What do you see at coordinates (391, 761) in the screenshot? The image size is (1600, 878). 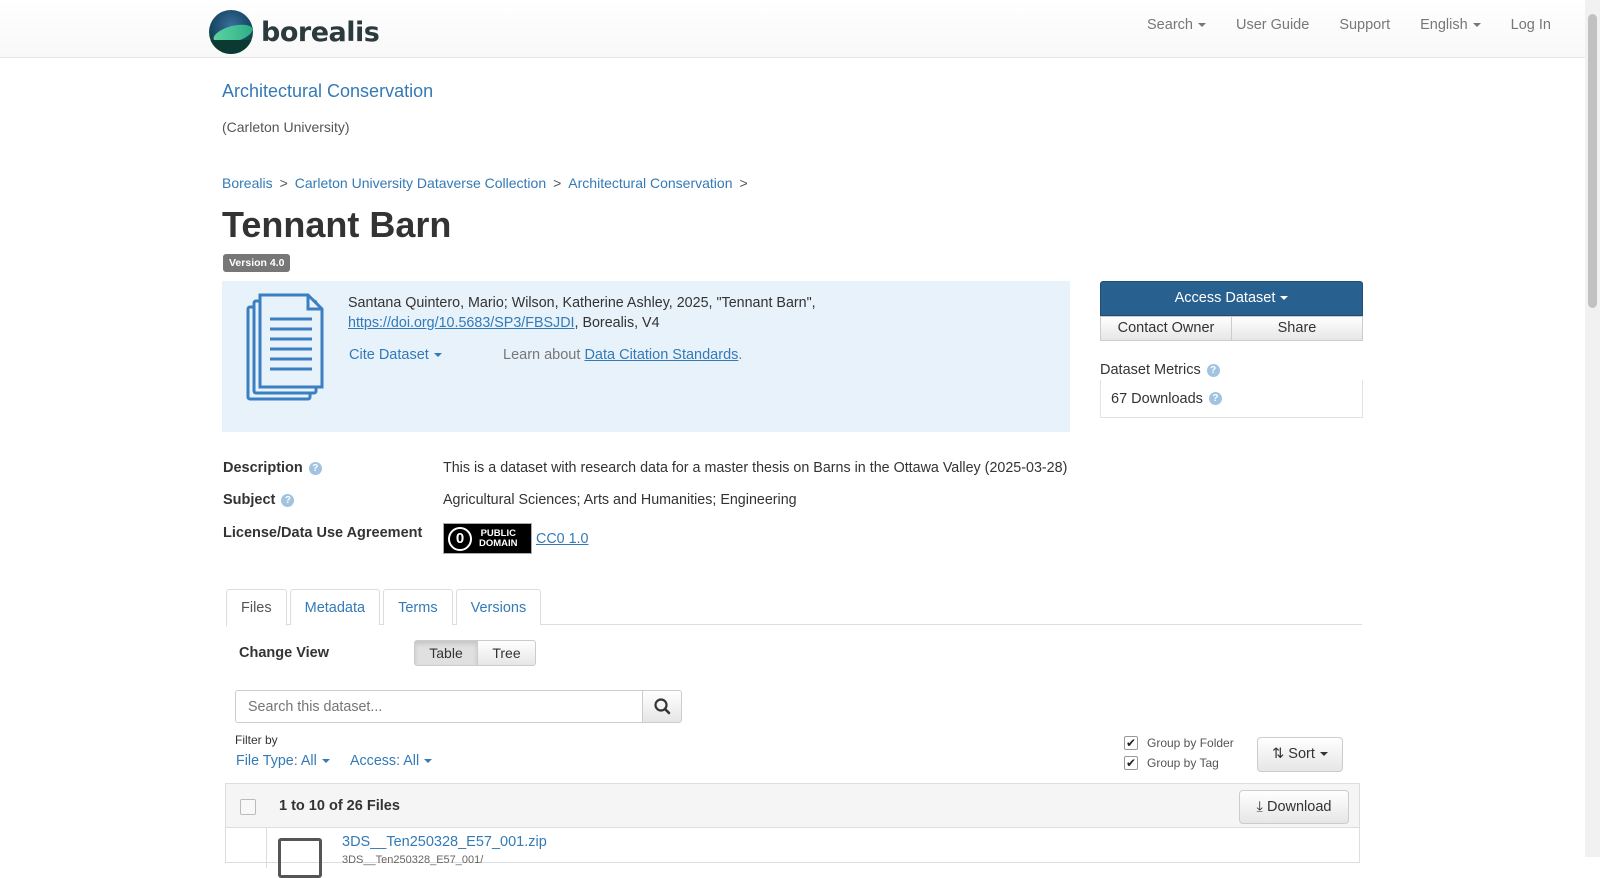 I see `access-filter: Access: All` at bounding box center [391, 761].